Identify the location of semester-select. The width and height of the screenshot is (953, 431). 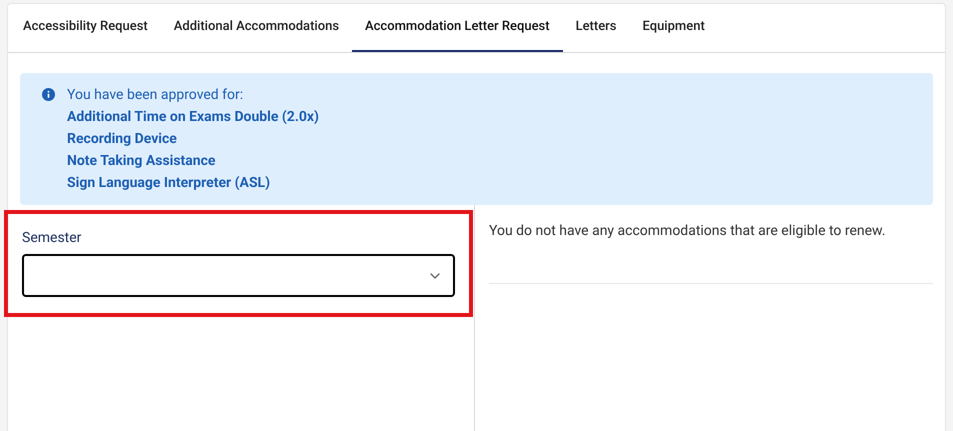
(238, 275).